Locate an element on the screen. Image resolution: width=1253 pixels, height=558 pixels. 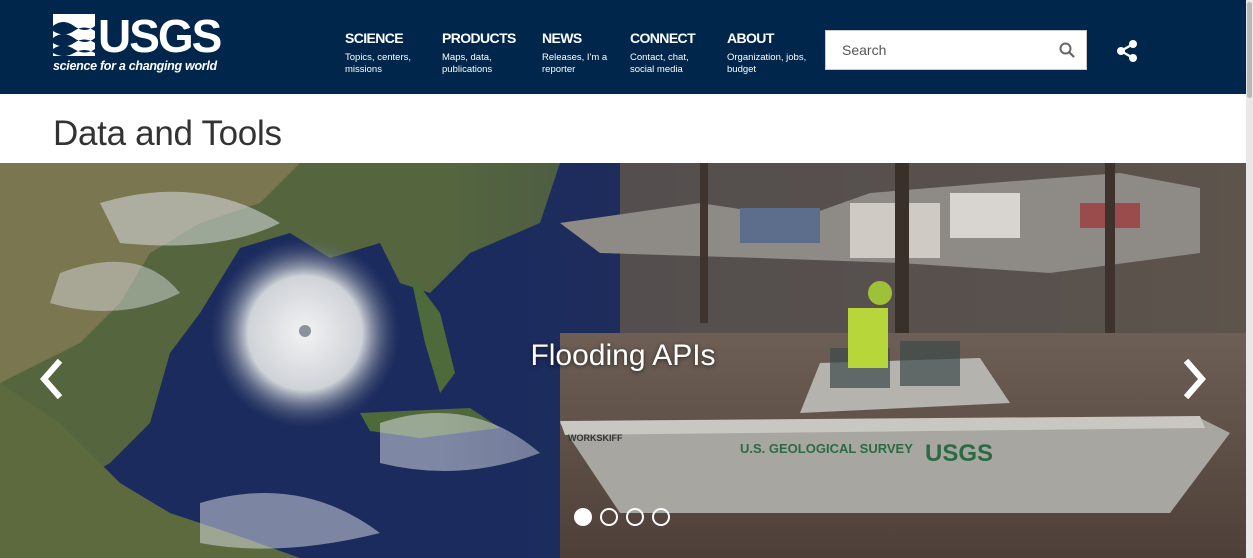
nav-title: NEWS is located at coordinates (562, 38).